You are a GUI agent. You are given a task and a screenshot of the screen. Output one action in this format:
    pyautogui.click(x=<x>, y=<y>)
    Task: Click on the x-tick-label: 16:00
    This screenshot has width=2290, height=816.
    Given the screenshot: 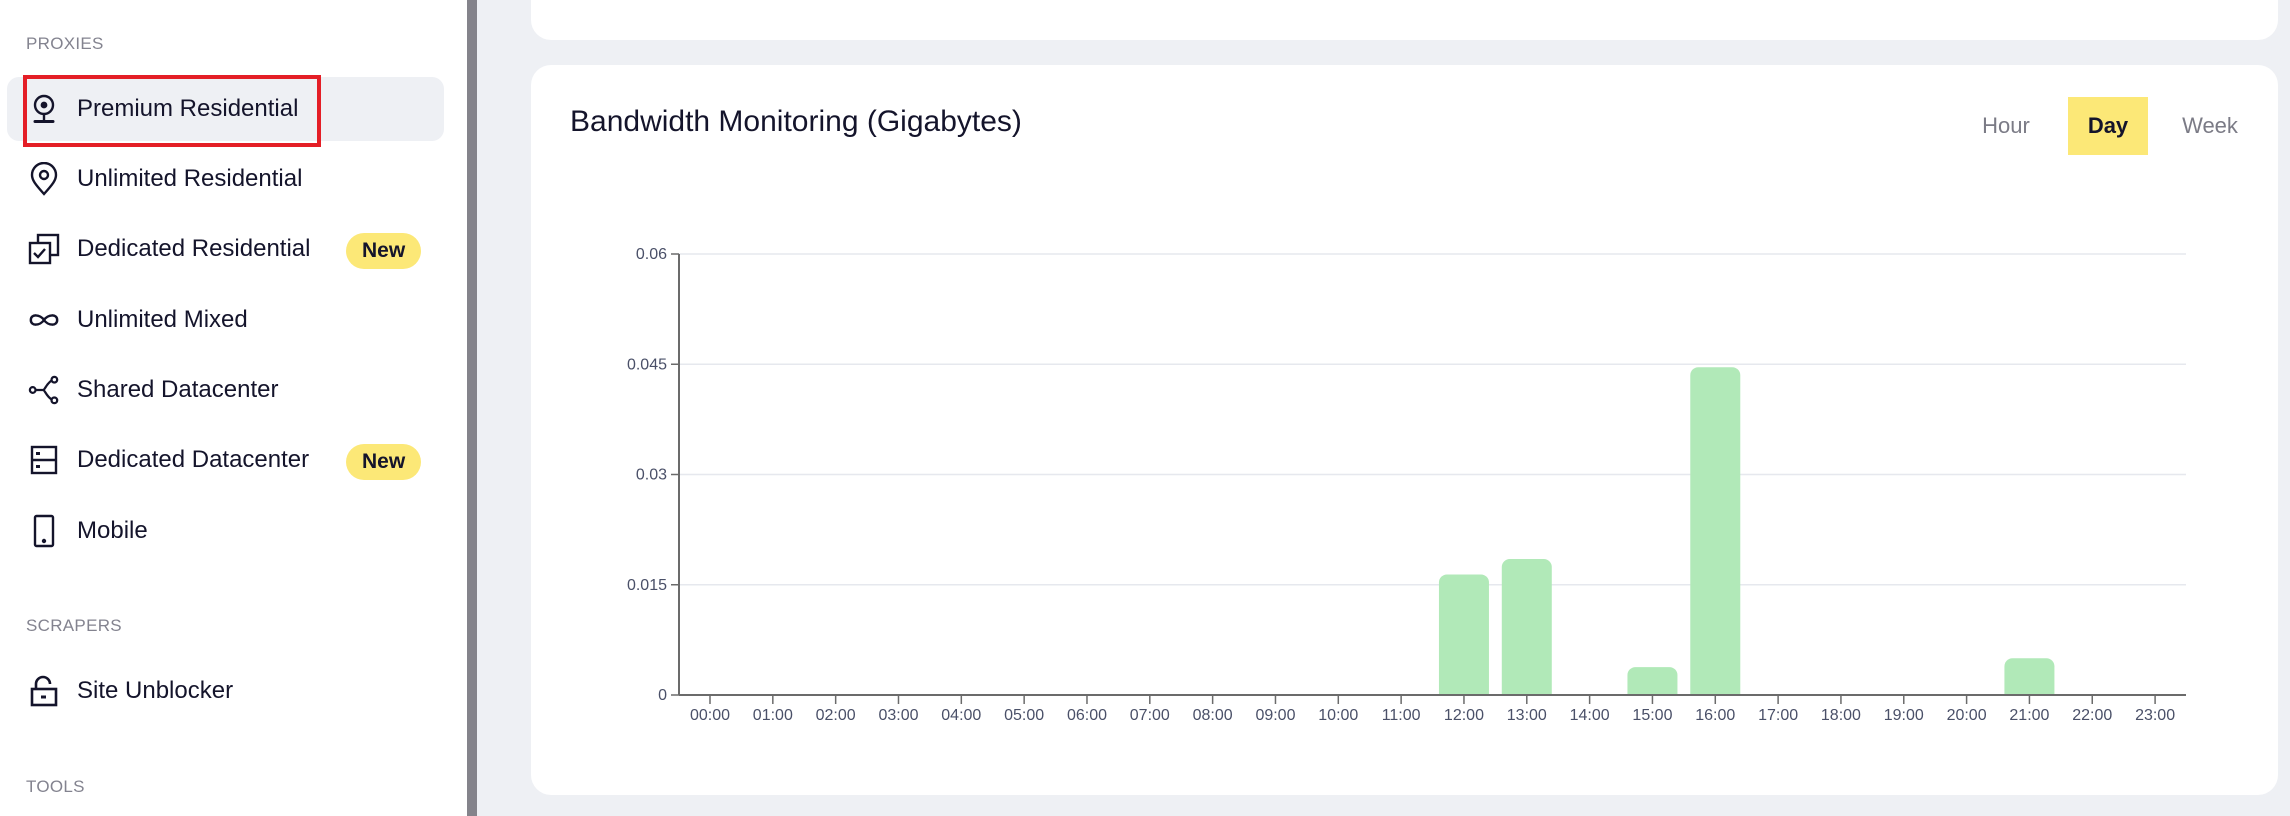 What is the action you would take?
    pyautogui.click(x=1715, y=715)
    